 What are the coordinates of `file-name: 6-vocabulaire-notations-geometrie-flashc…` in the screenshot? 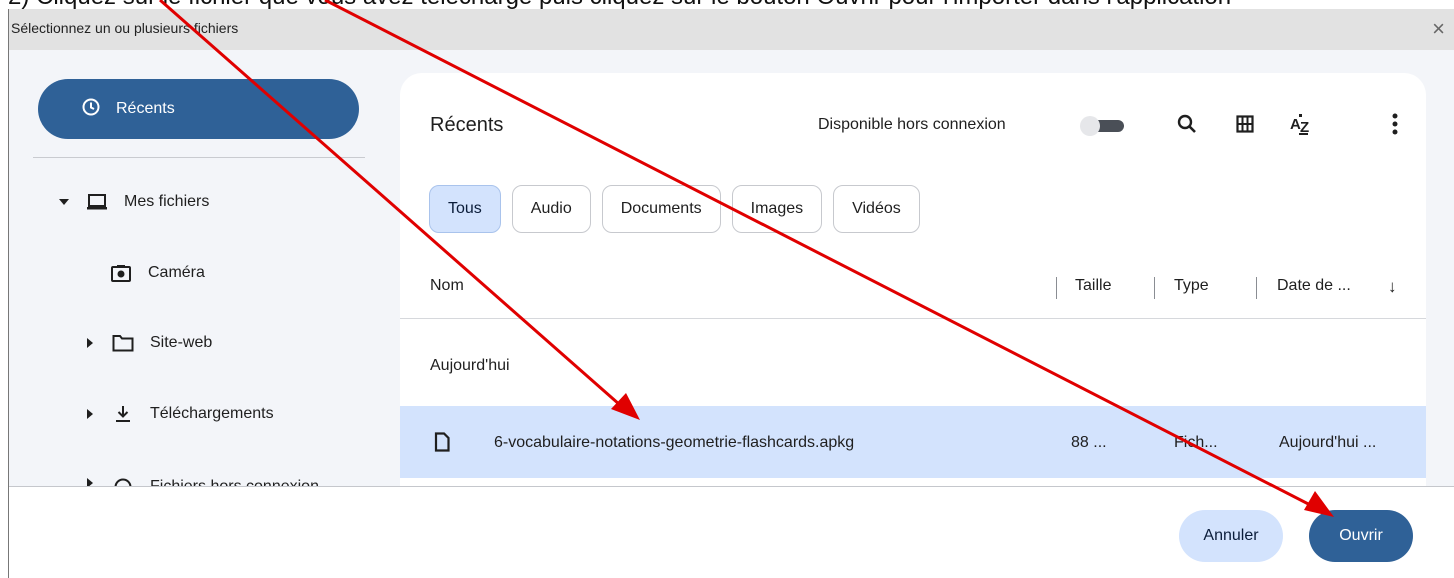 It's located at (674, 442).